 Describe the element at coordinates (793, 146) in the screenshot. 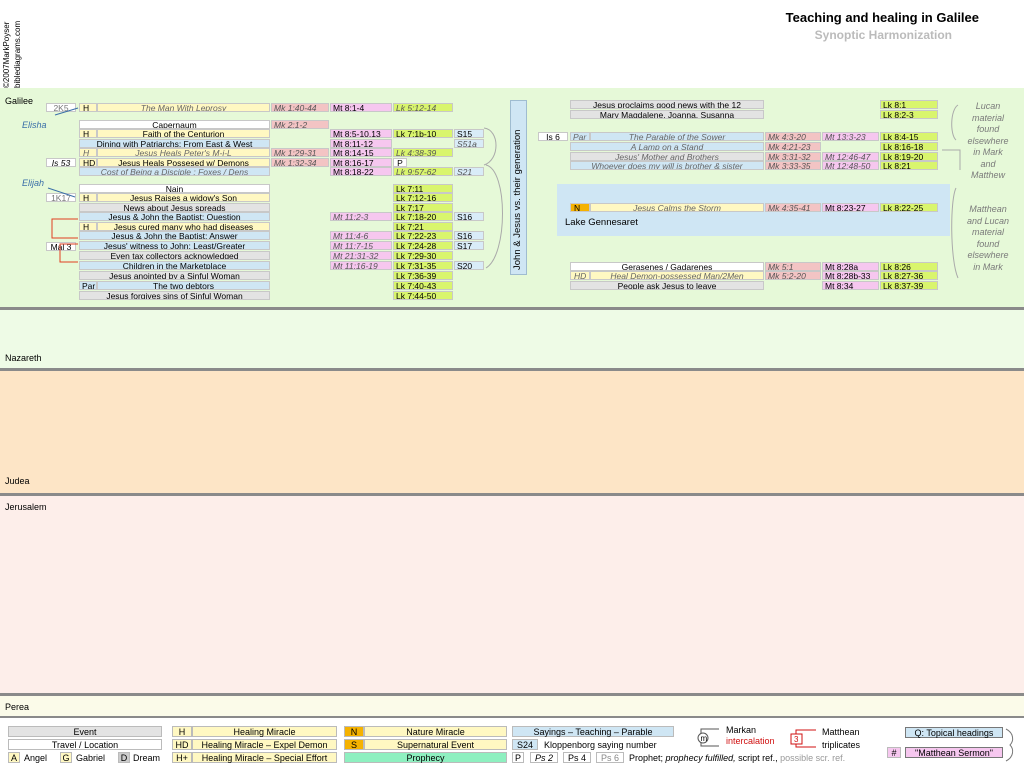

I see `mk-ref: Mk 4:21-23` at that location.